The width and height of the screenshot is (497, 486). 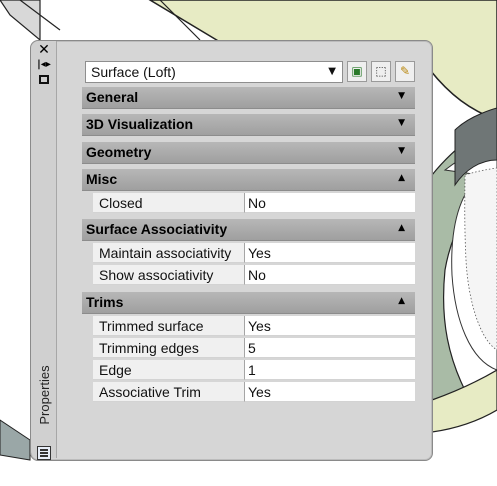 What do you see at coordinates (115, 370) in the screenshot?
I see `property-name: Edge` at bounding box center [115, 370].